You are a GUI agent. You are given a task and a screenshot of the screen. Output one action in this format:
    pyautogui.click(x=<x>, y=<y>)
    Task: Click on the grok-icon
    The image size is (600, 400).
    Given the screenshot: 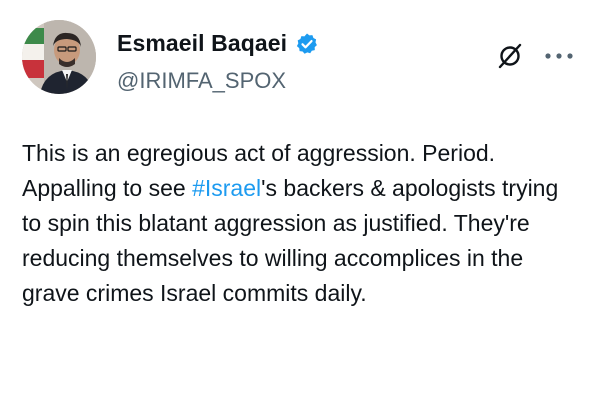 What is the action you would take?
    pyautogui.click(x=510, y=56)
    